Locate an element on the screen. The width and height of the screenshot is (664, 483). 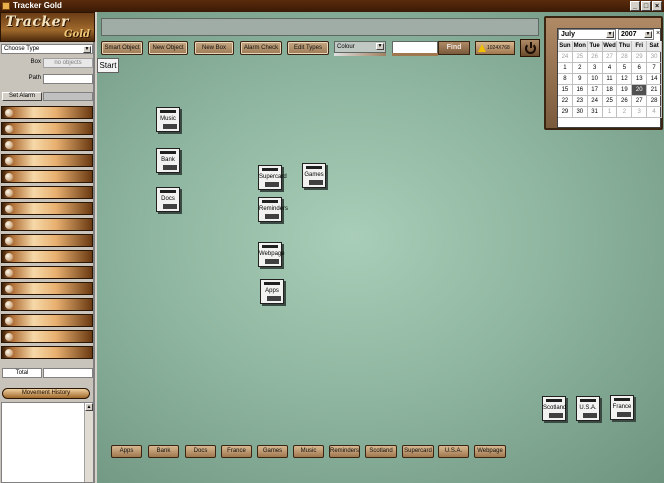
path-field is located at coordinates (68, 79).